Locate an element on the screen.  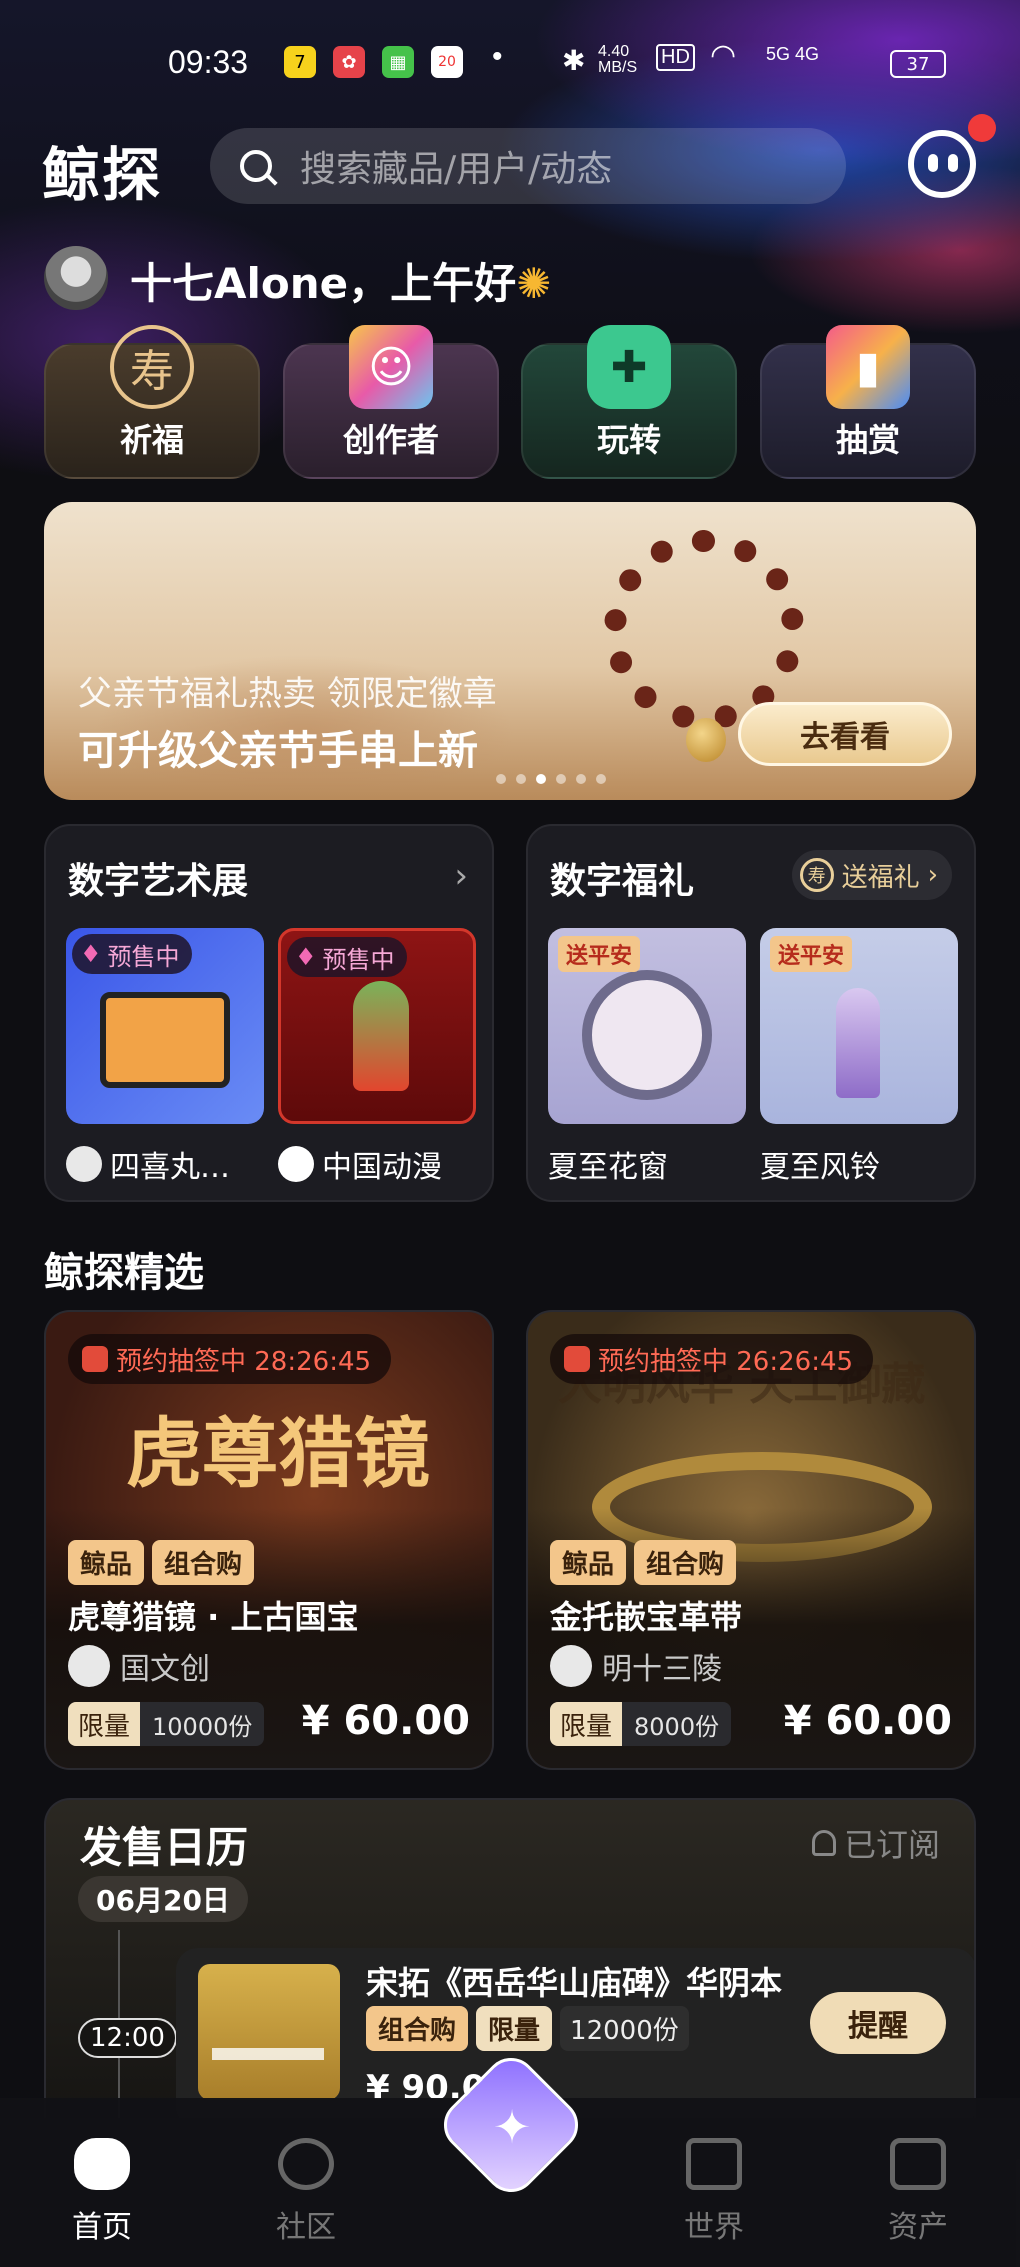
promo-banner: 父亲节福礼热卖 领限定徽章 可升级父亲节手串上新 去看看 is located at coordinates (510, 651).